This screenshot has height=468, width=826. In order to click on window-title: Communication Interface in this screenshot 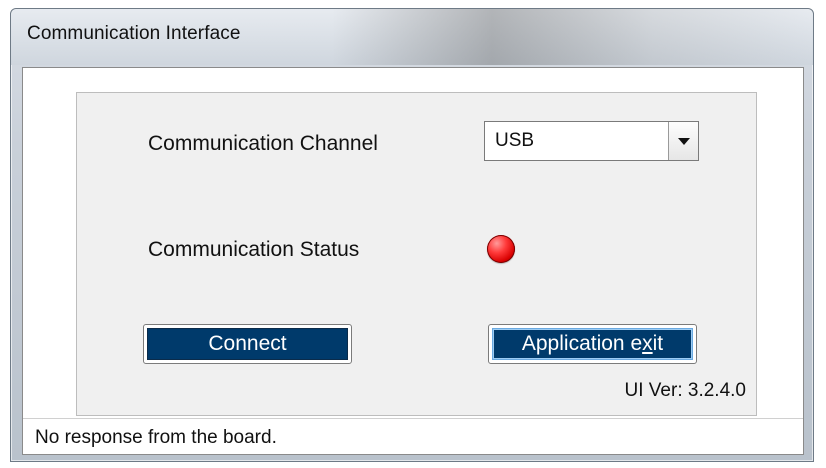, I will do `click(134, 33)`.